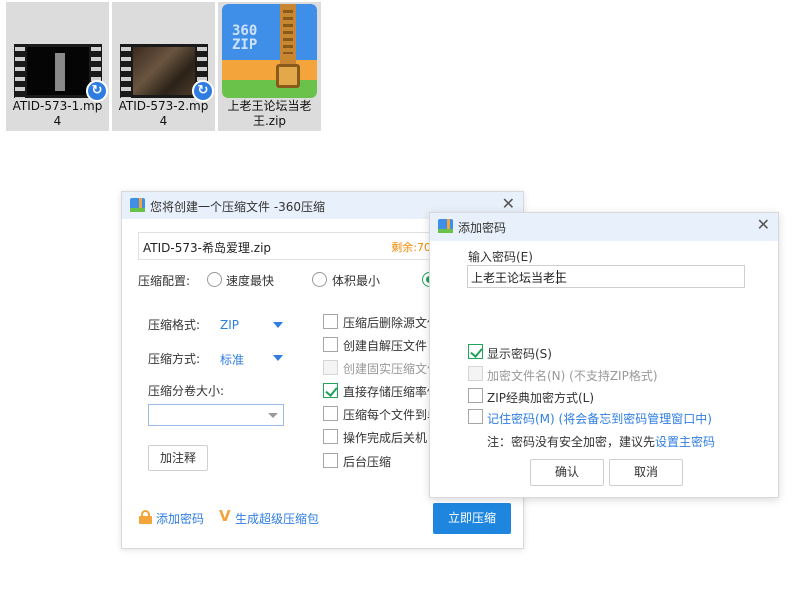 This screenshot has width=800, height=614. What do you see at coordinates (232, 359) in the screenshot?
I see `method-select: 标准` at bounding box center [232, 359].